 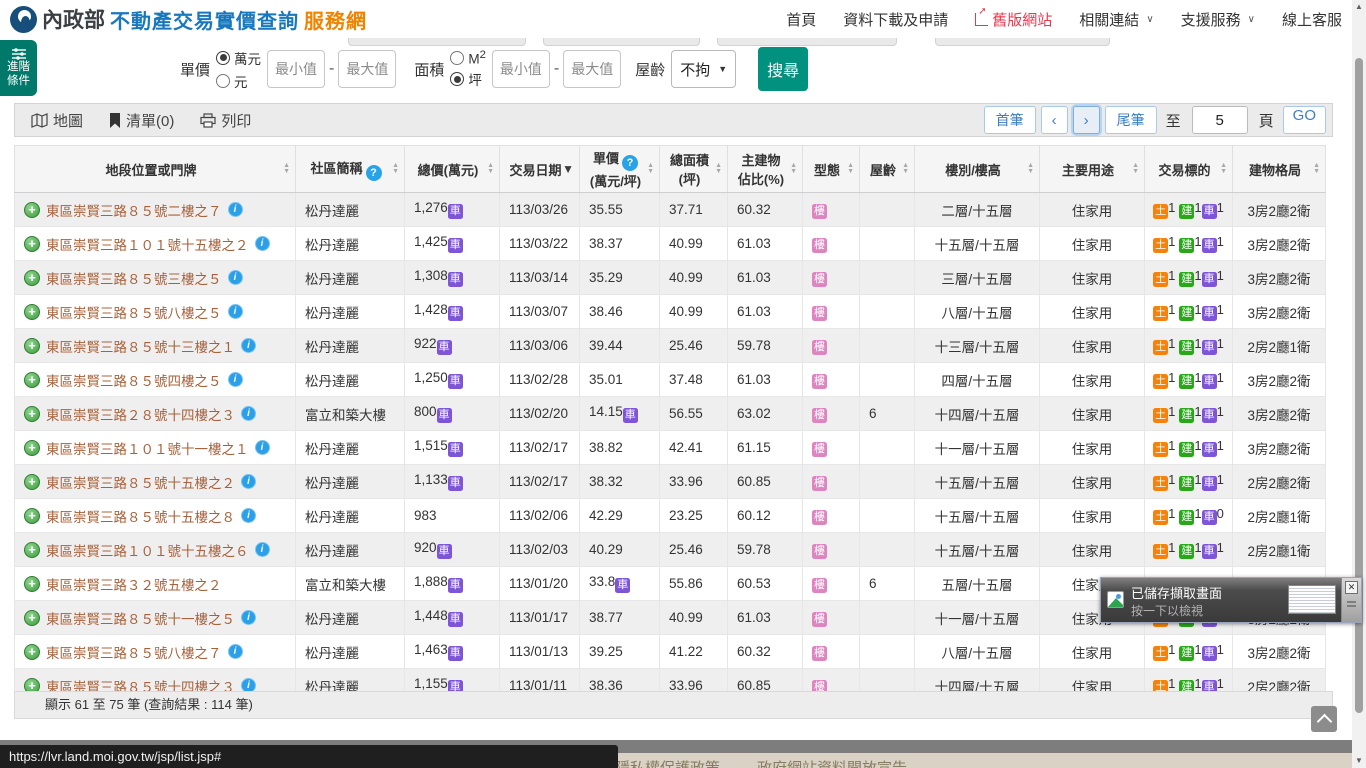 I want to click on address-link: 東區崇賢三路８５號八樓之７, so click(x=134, y=652).